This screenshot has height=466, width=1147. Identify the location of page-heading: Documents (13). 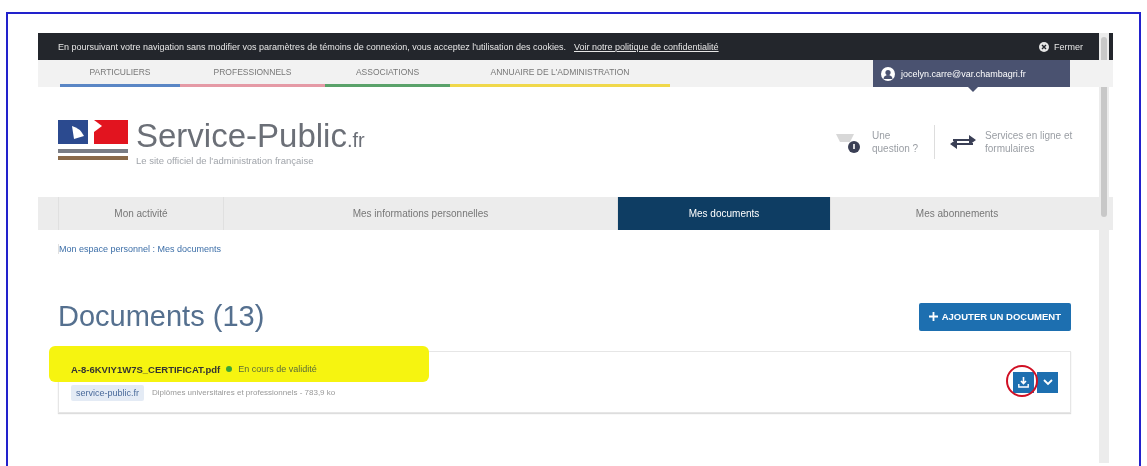
(161, 316).